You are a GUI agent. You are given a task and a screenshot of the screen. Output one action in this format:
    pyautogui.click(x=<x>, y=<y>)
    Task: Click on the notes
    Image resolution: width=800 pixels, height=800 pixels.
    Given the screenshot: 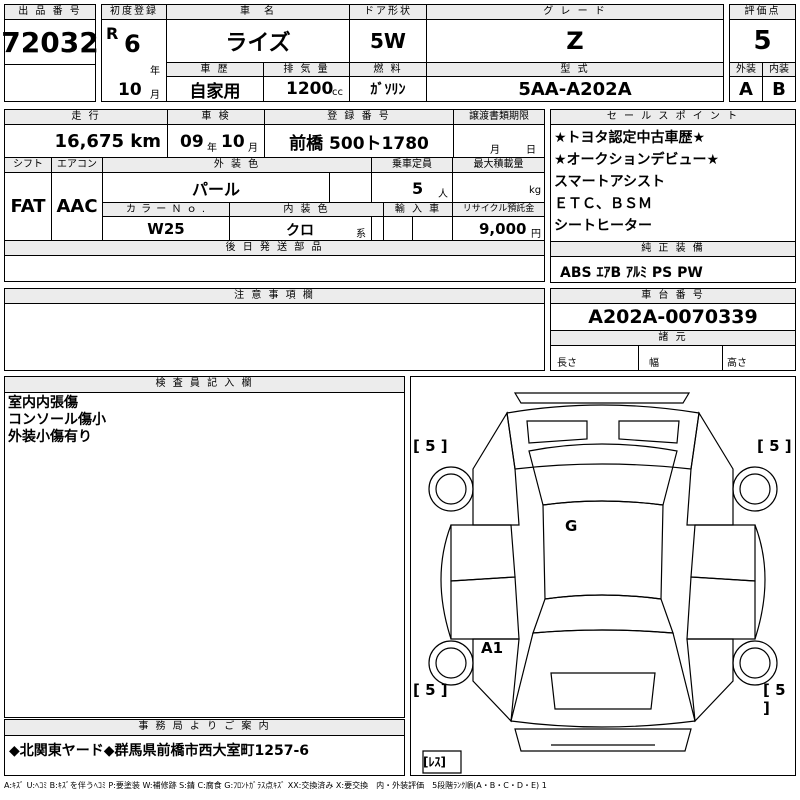 What is the action you would take?
    pyautogui.click(x=274, y=337)
    